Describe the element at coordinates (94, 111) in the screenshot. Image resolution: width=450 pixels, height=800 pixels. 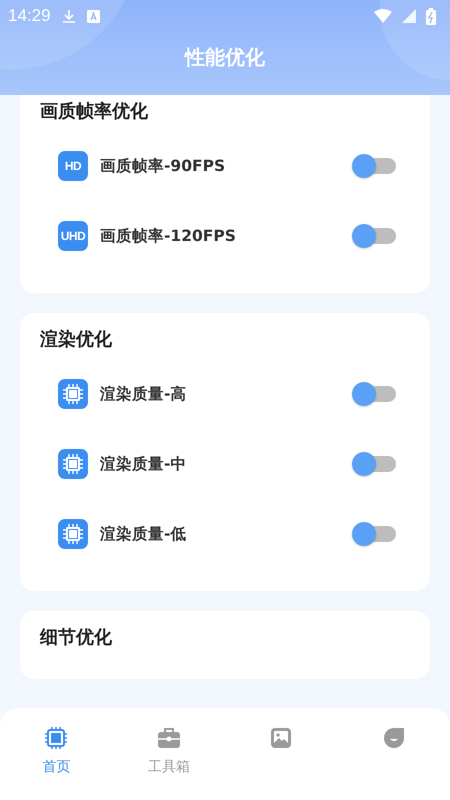
I see `section-heading: 画质帧率优化` at that location.